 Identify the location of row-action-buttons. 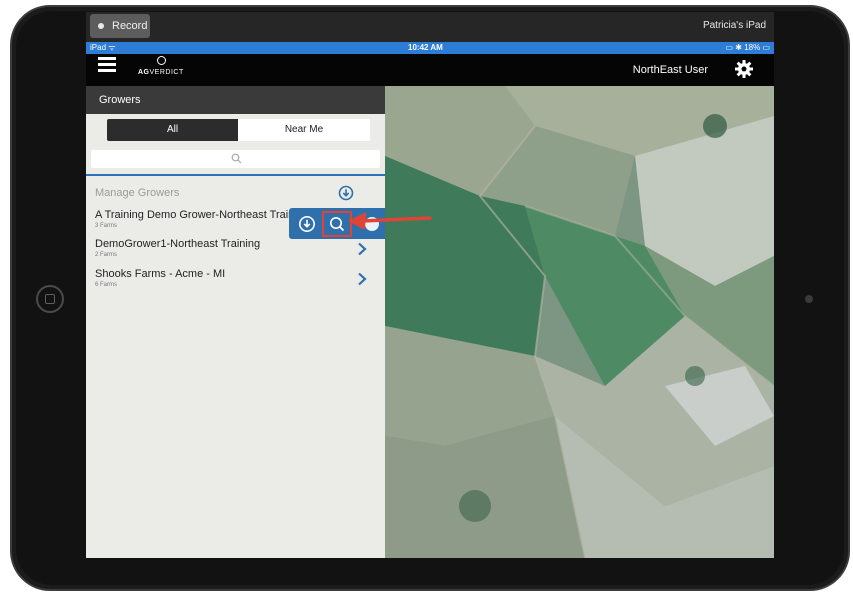
(337, 223).